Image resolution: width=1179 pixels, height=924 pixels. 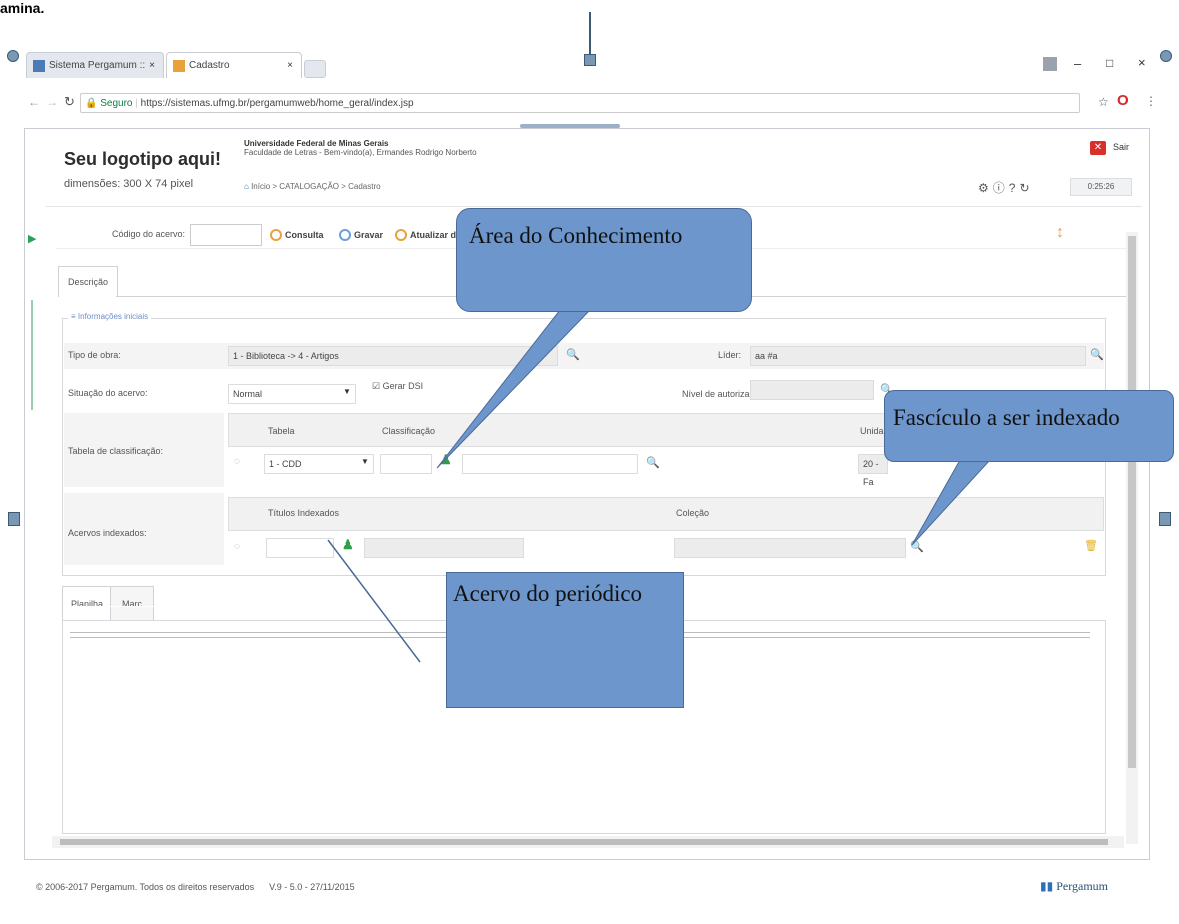 What do you see at coordinates (565, 640) in the screenshot?
I see `callout-acervo-periodico: Acervo do periódico` at bounding box center [565, 640].